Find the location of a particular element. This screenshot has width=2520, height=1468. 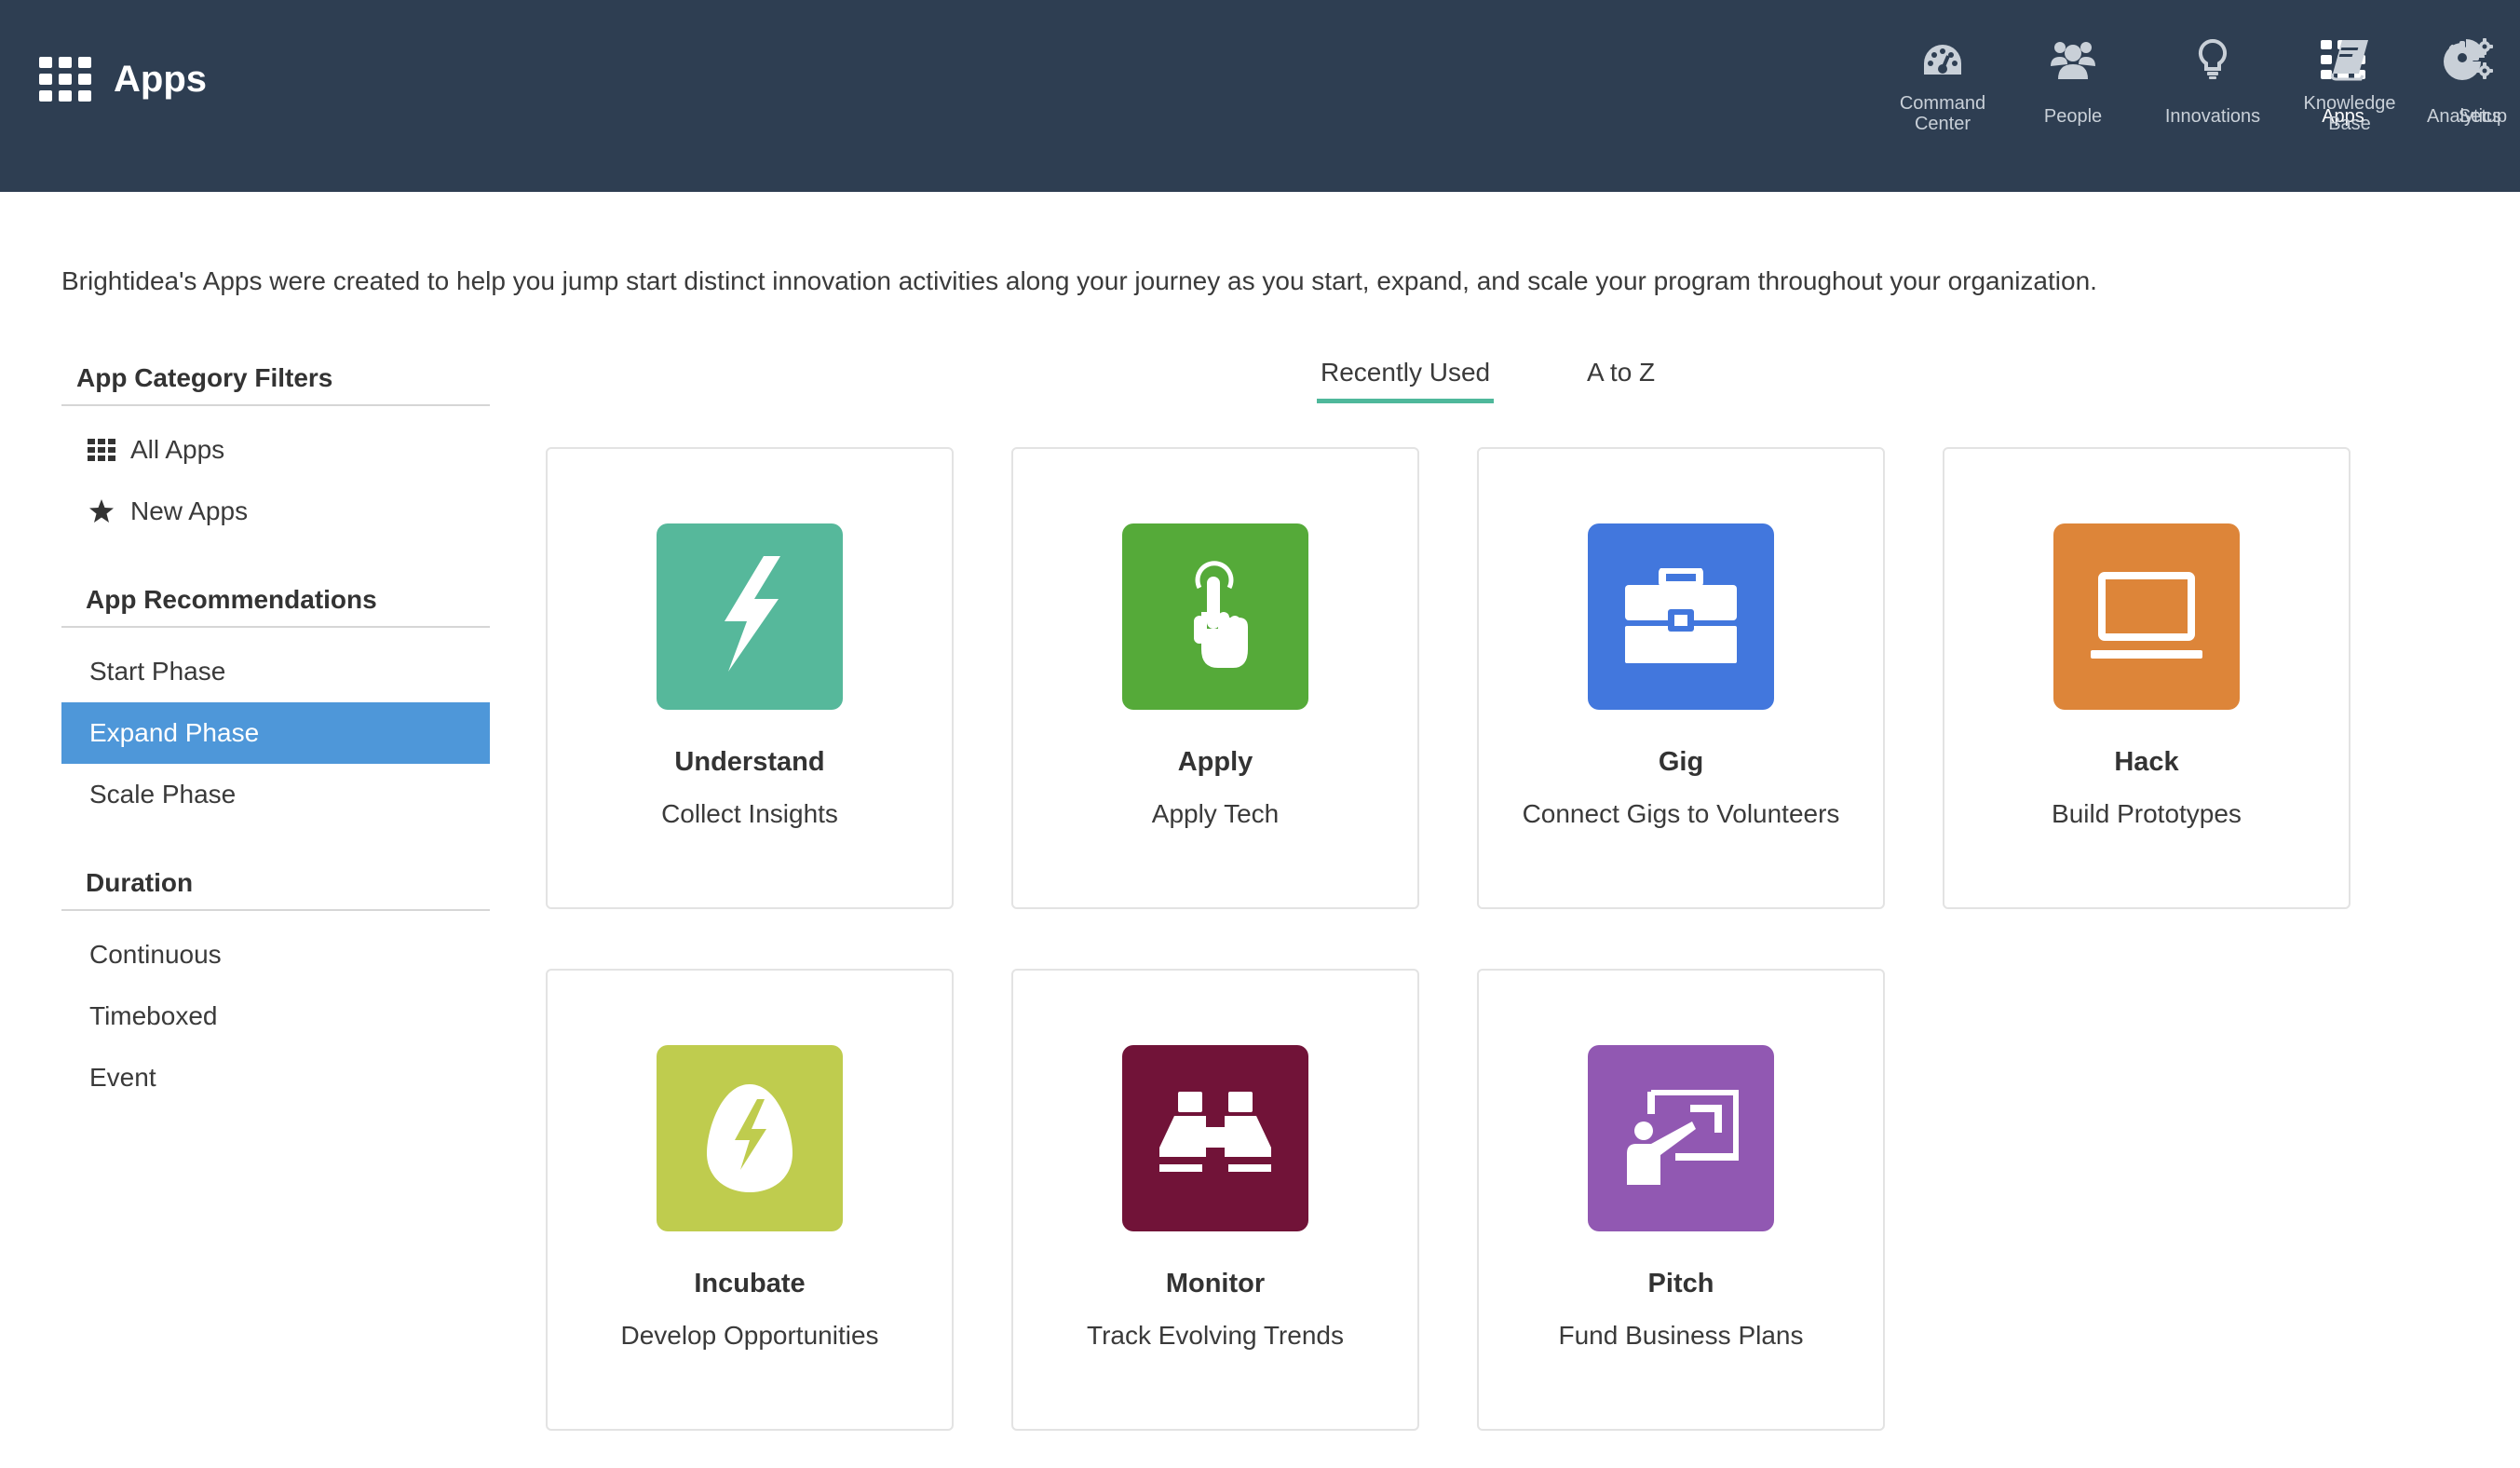

app-name: Incubate is located at coordinates (750, 1283).